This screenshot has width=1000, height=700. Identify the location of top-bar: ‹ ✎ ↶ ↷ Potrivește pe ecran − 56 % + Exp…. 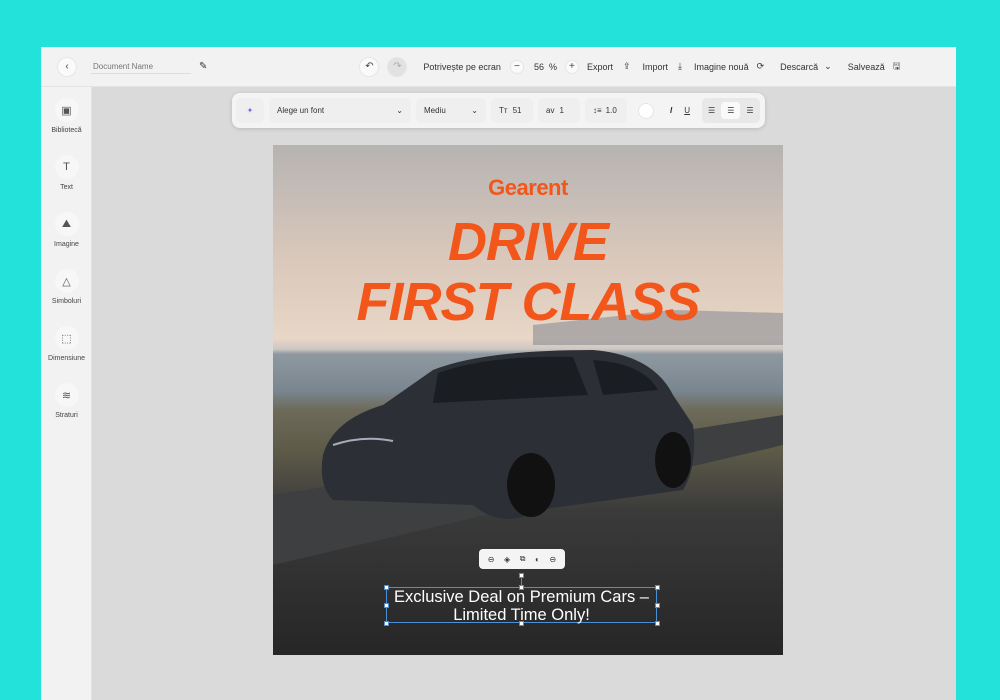
(498, 67).